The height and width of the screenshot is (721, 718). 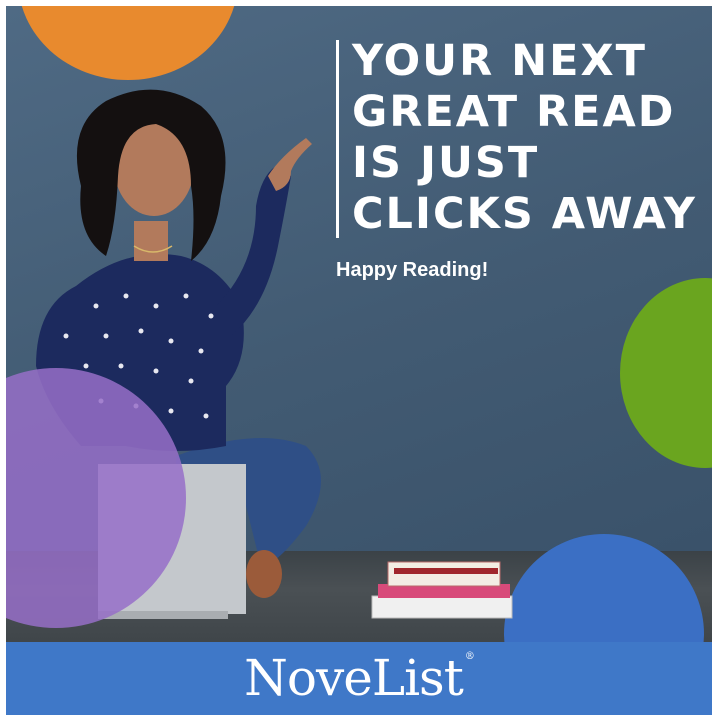 What do you see at coordinates (442, 590) in the screenshot?
I see `book-stack` at bounding box center [442, 590].